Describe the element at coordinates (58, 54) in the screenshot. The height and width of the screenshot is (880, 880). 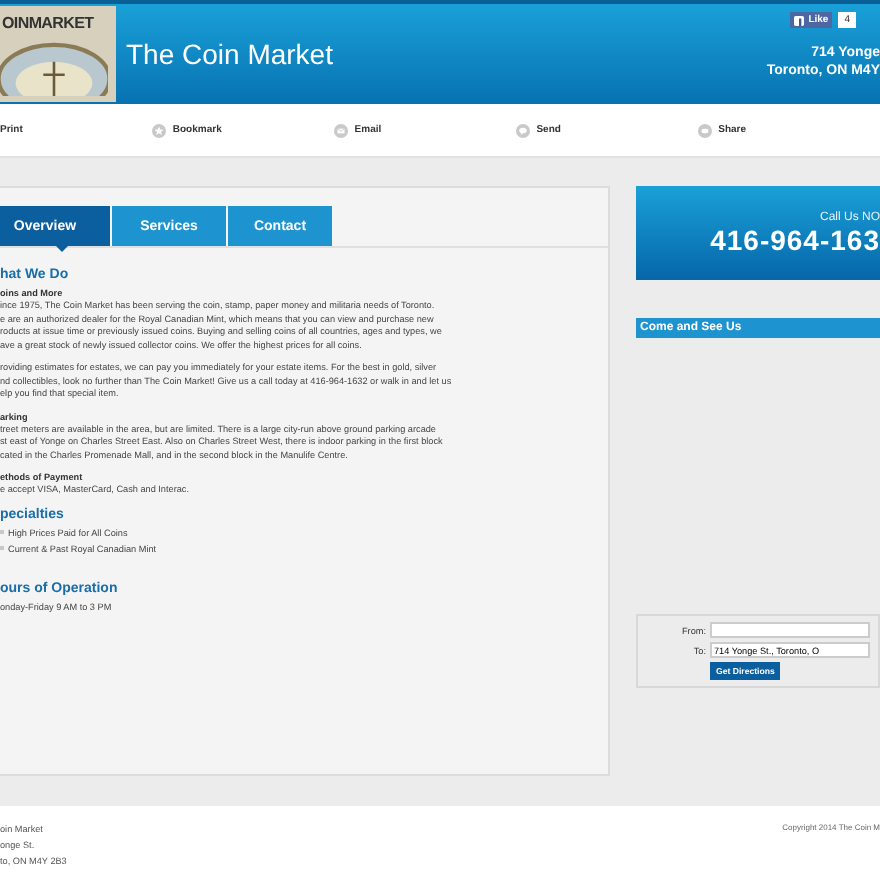
I see `logo: OINMARKET` at that location.